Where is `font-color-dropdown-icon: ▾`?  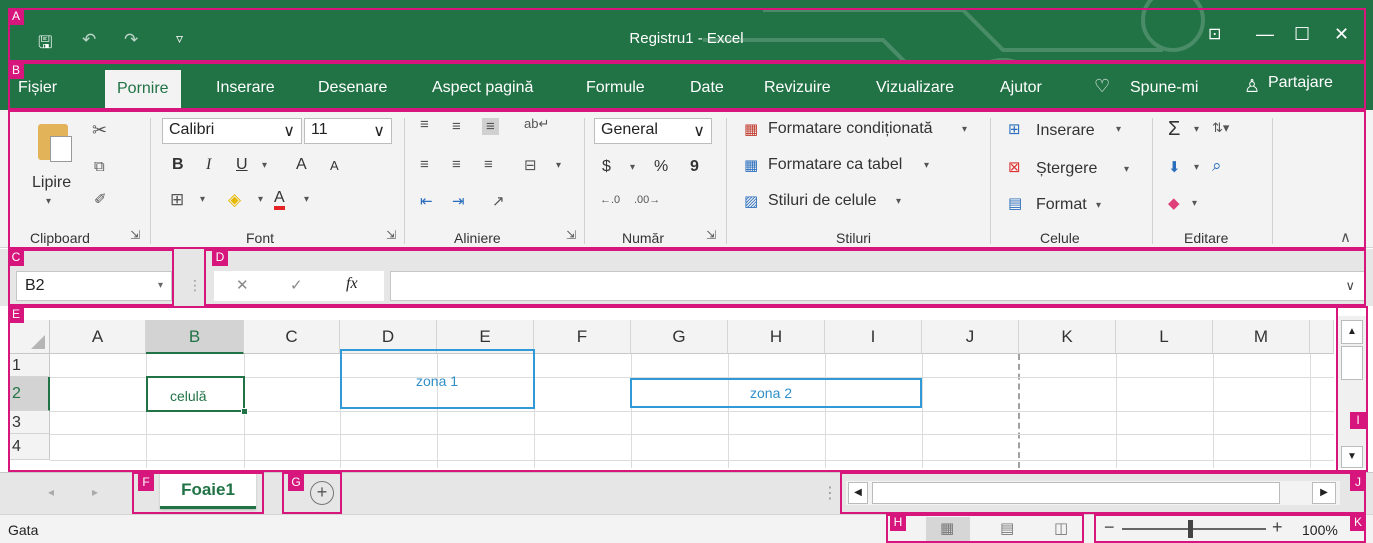 font-color-dropdown-icon: ▾ is located at coordinates (306, 199).